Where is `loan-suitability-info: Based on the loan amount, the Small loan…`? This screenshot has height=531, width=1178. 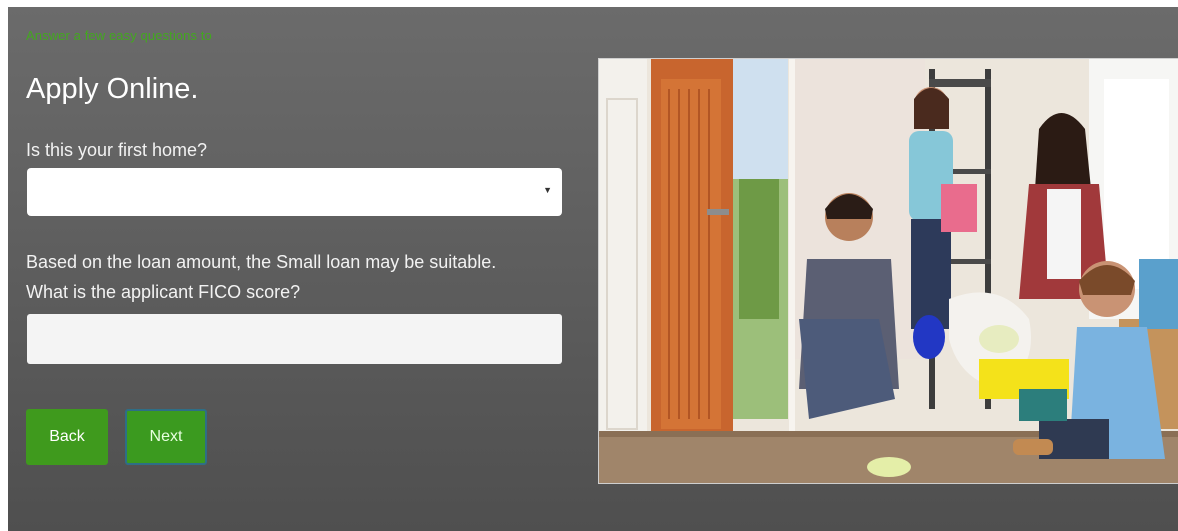 loan-suitability-info: Based on the loan amount, the Small loan… is located at coordinates (261, 262).